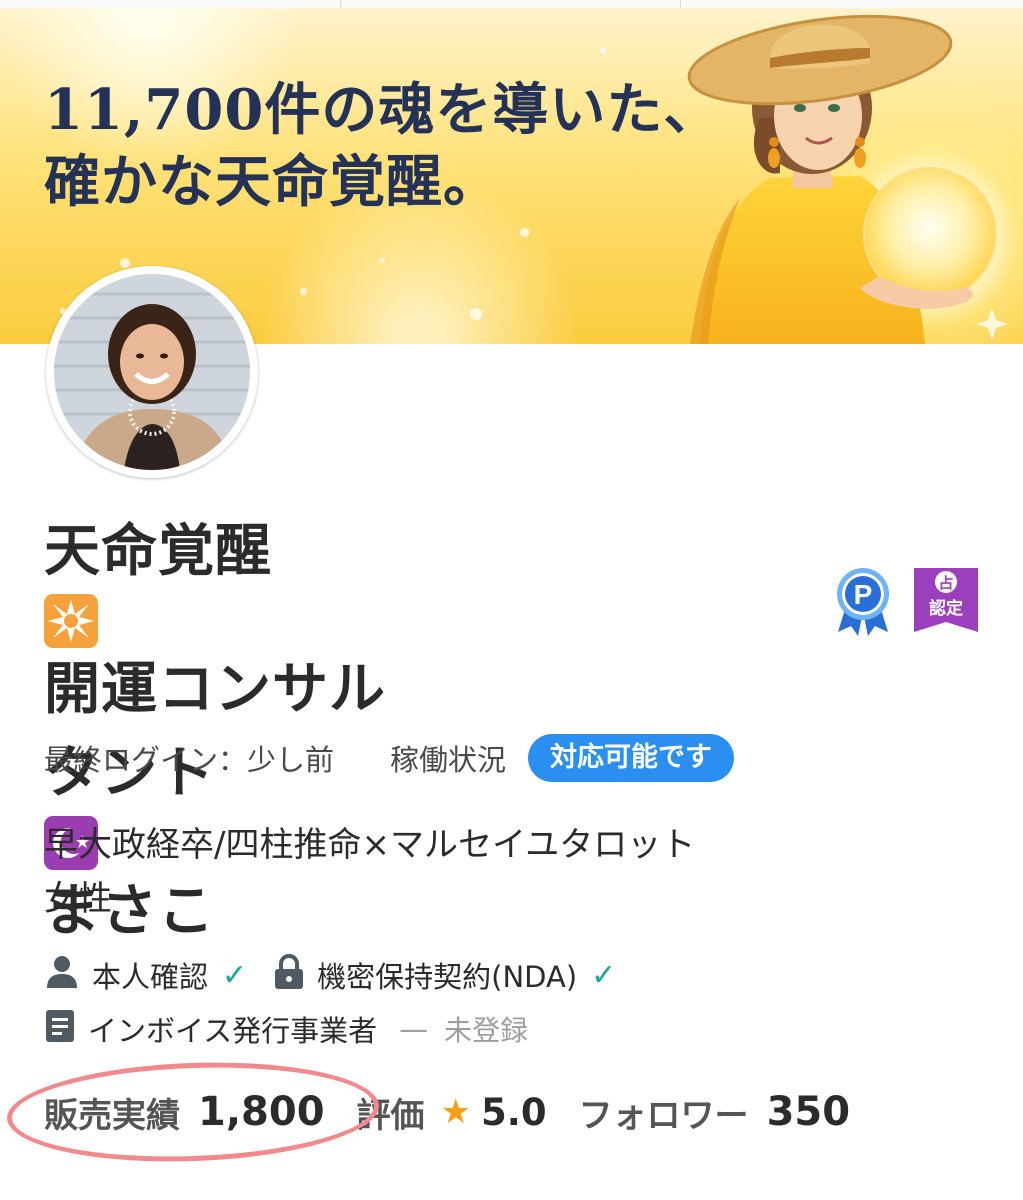  Describe the element at coordinates (150, 977) in the screenshot. I see `identity-verified-label: 本人確認` at that location.